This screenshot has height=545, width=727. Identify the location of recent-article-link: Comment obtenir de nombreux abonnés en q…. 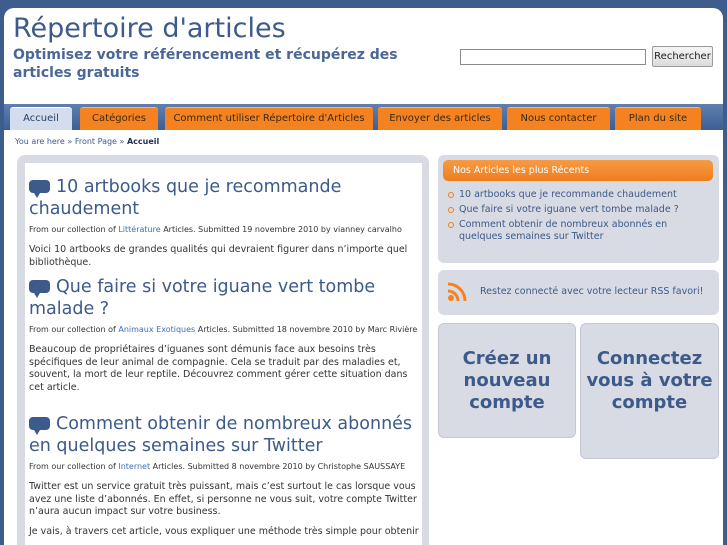
(580, 231).